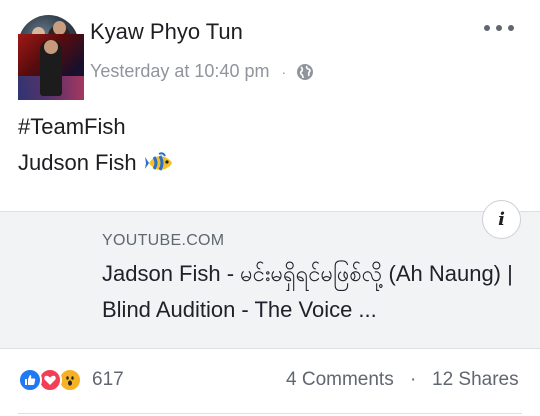 This screenshot has width=540, height=416. What do you see at coordinates (340, 380) in the screenshot?
I see `comments-count-link: 4 Comments` at bounding box center [340, 380].